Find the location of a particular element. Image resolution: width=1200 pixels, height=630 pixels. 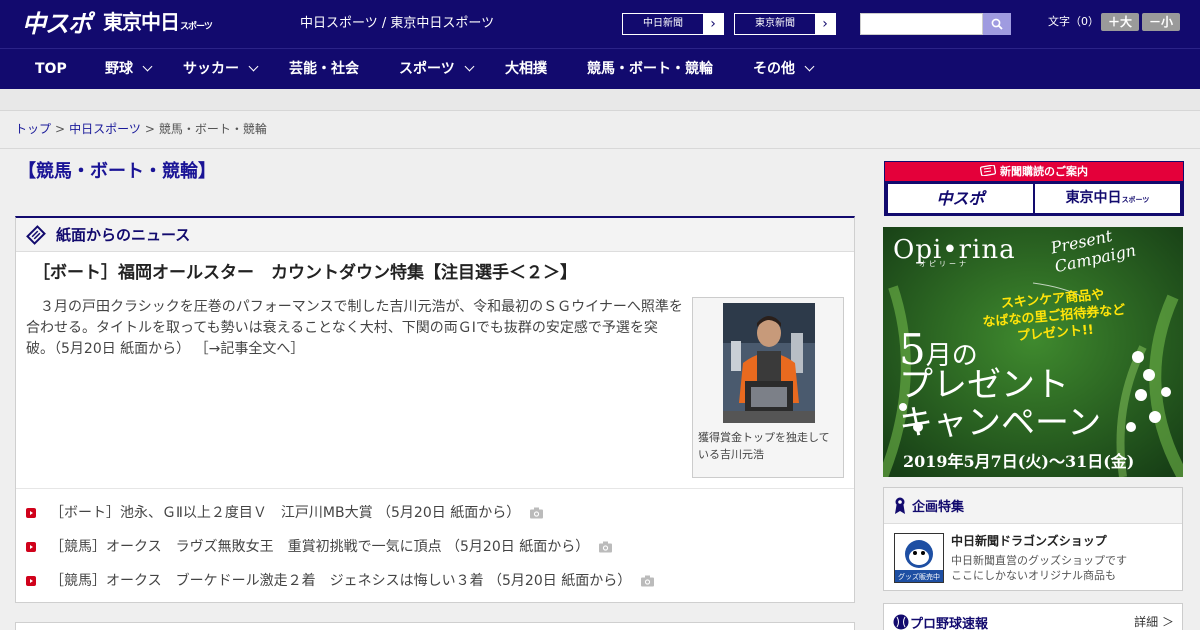

news-section-header: 紙面からのニュース is located at coordinates (435, 235).